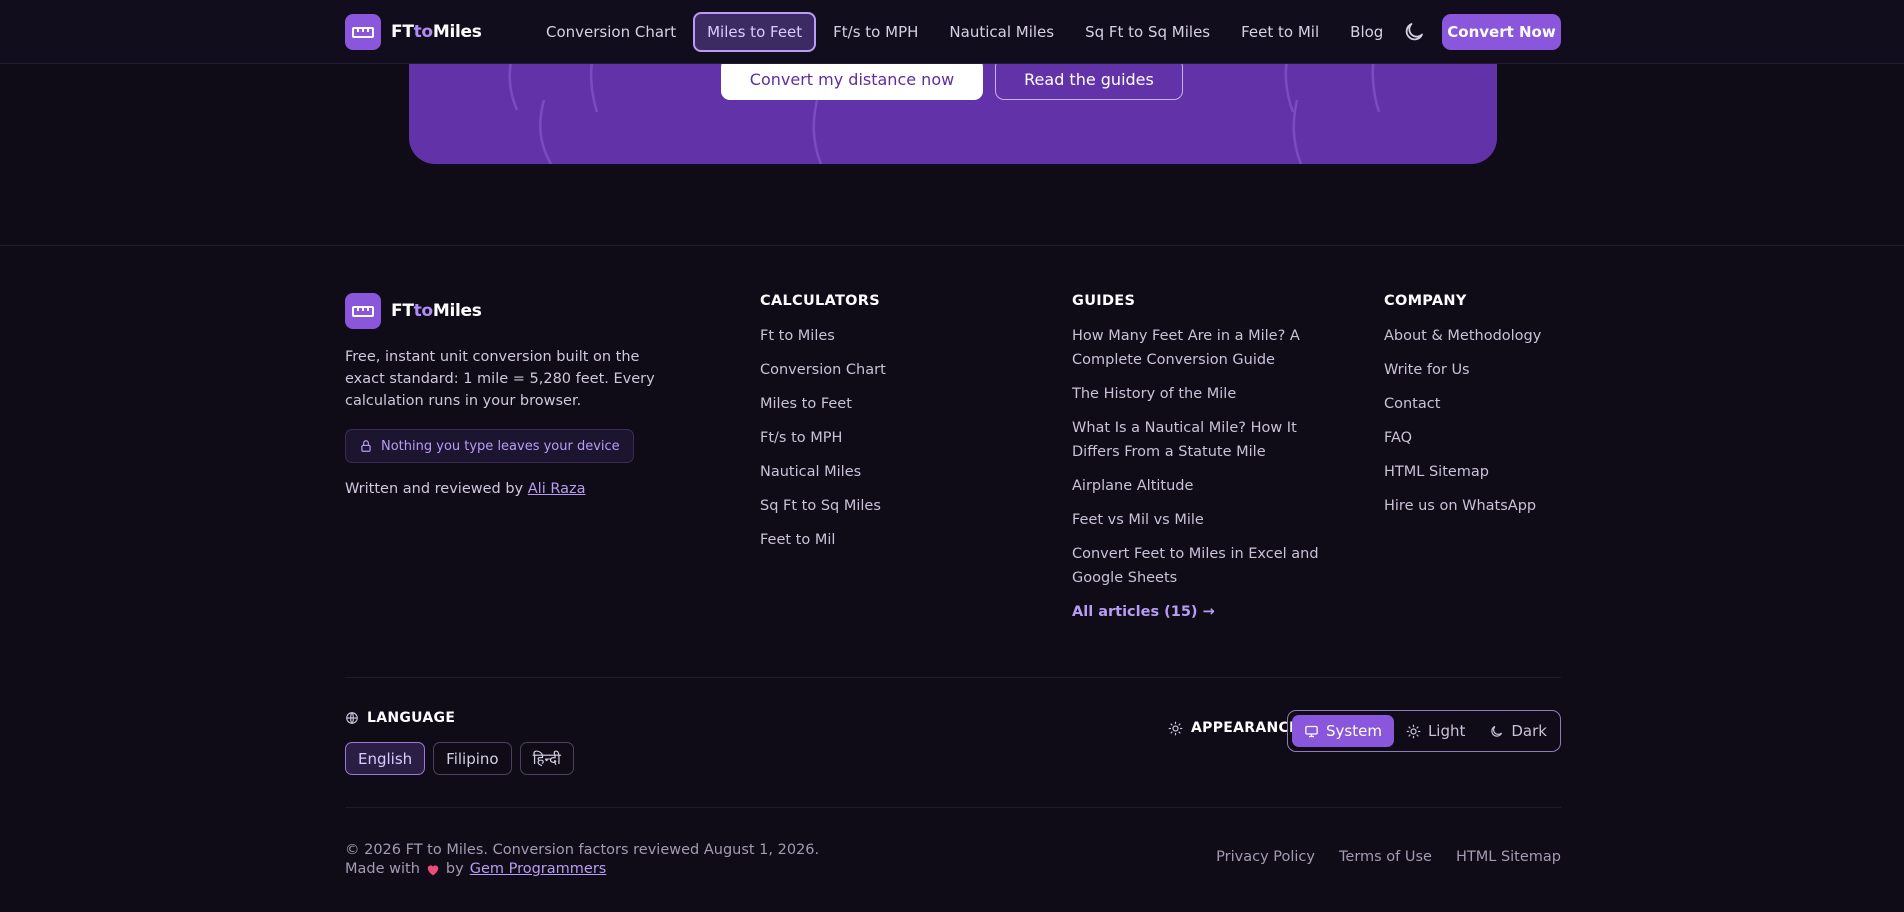  I want to click on appearance-option-system: System, so click(1343, 731).